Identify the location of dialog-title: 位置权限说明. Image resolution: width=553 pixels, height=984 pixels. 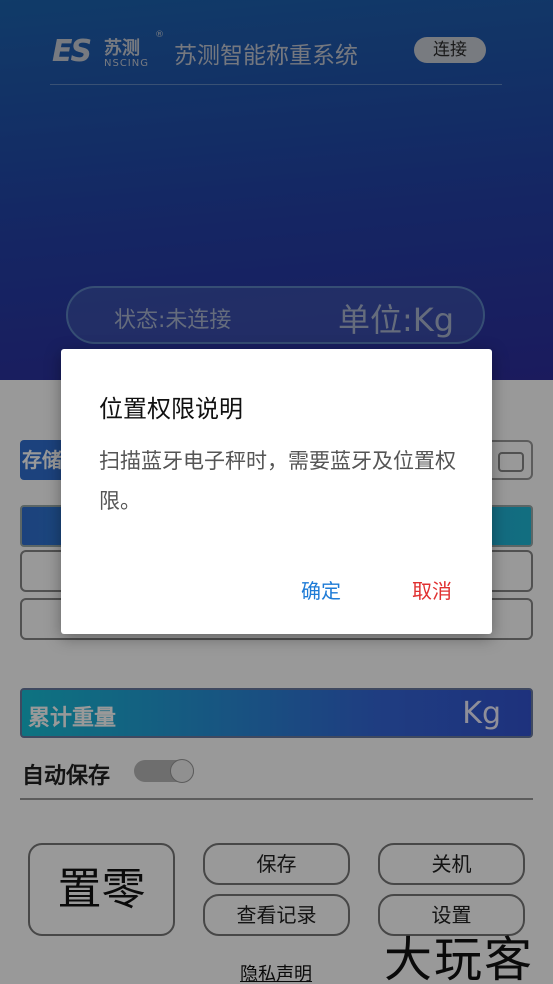
(171, 409).